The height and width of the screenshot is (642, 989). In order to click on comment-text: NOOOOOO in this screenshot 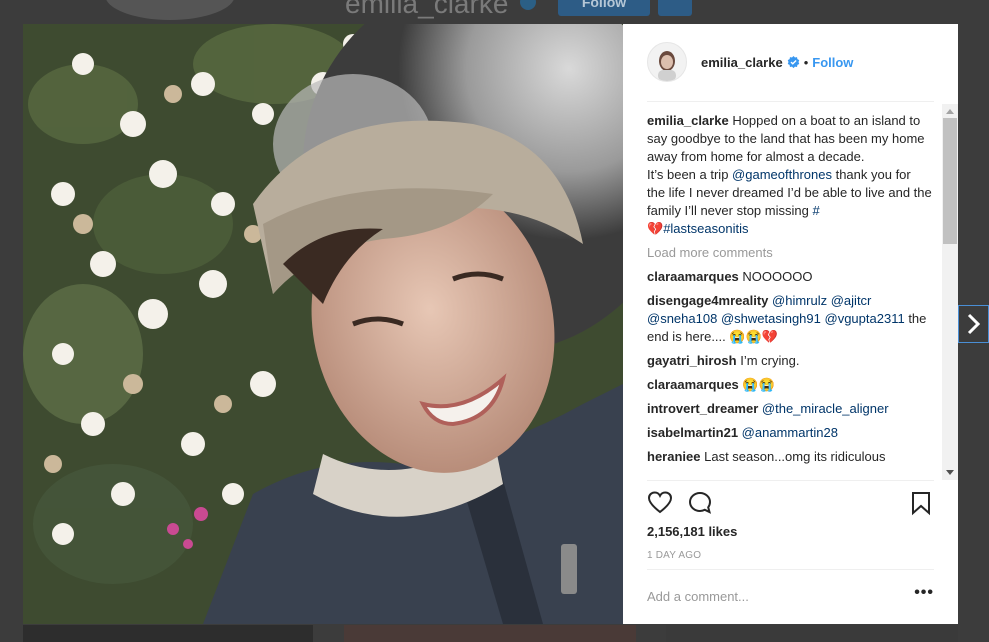, I will do `click(777, 276)`.